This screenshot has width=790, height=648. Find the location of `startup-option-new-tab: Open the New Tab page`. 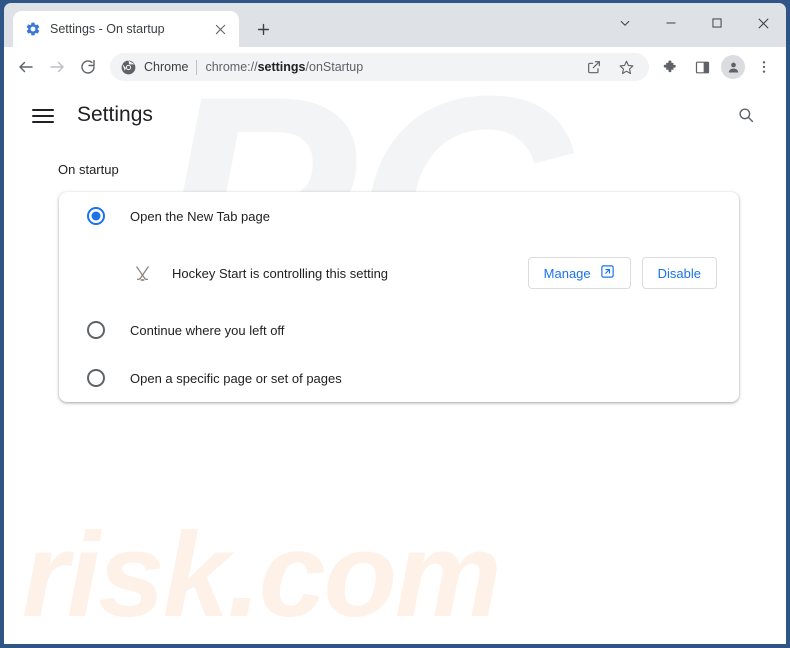

startup-option-new-tab: Open the New Tab page is located at coordinates (399, 216).